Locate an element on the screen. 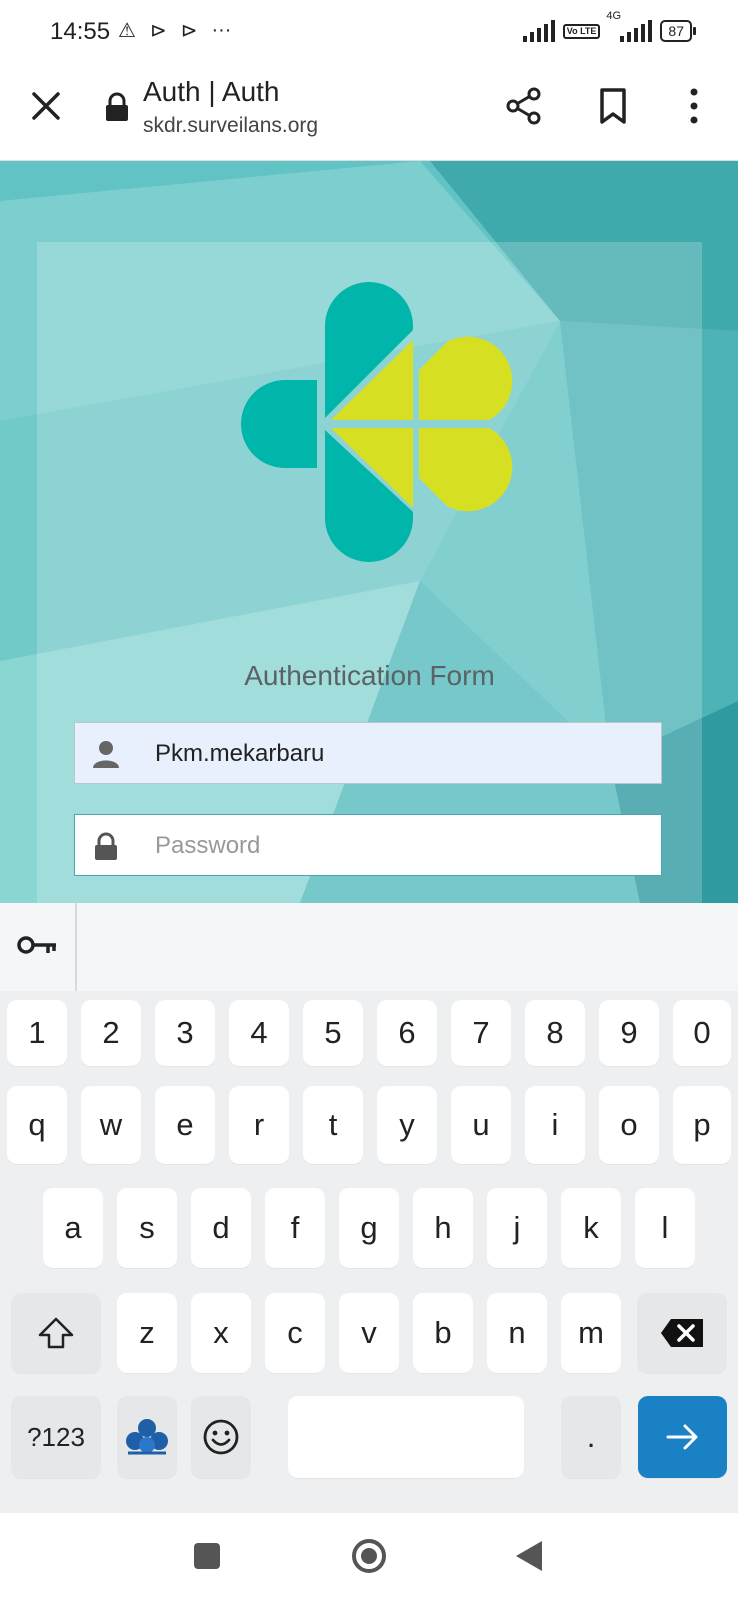 The image size is (738, 1600). password-key-icon is located at coordinates (38, 948).